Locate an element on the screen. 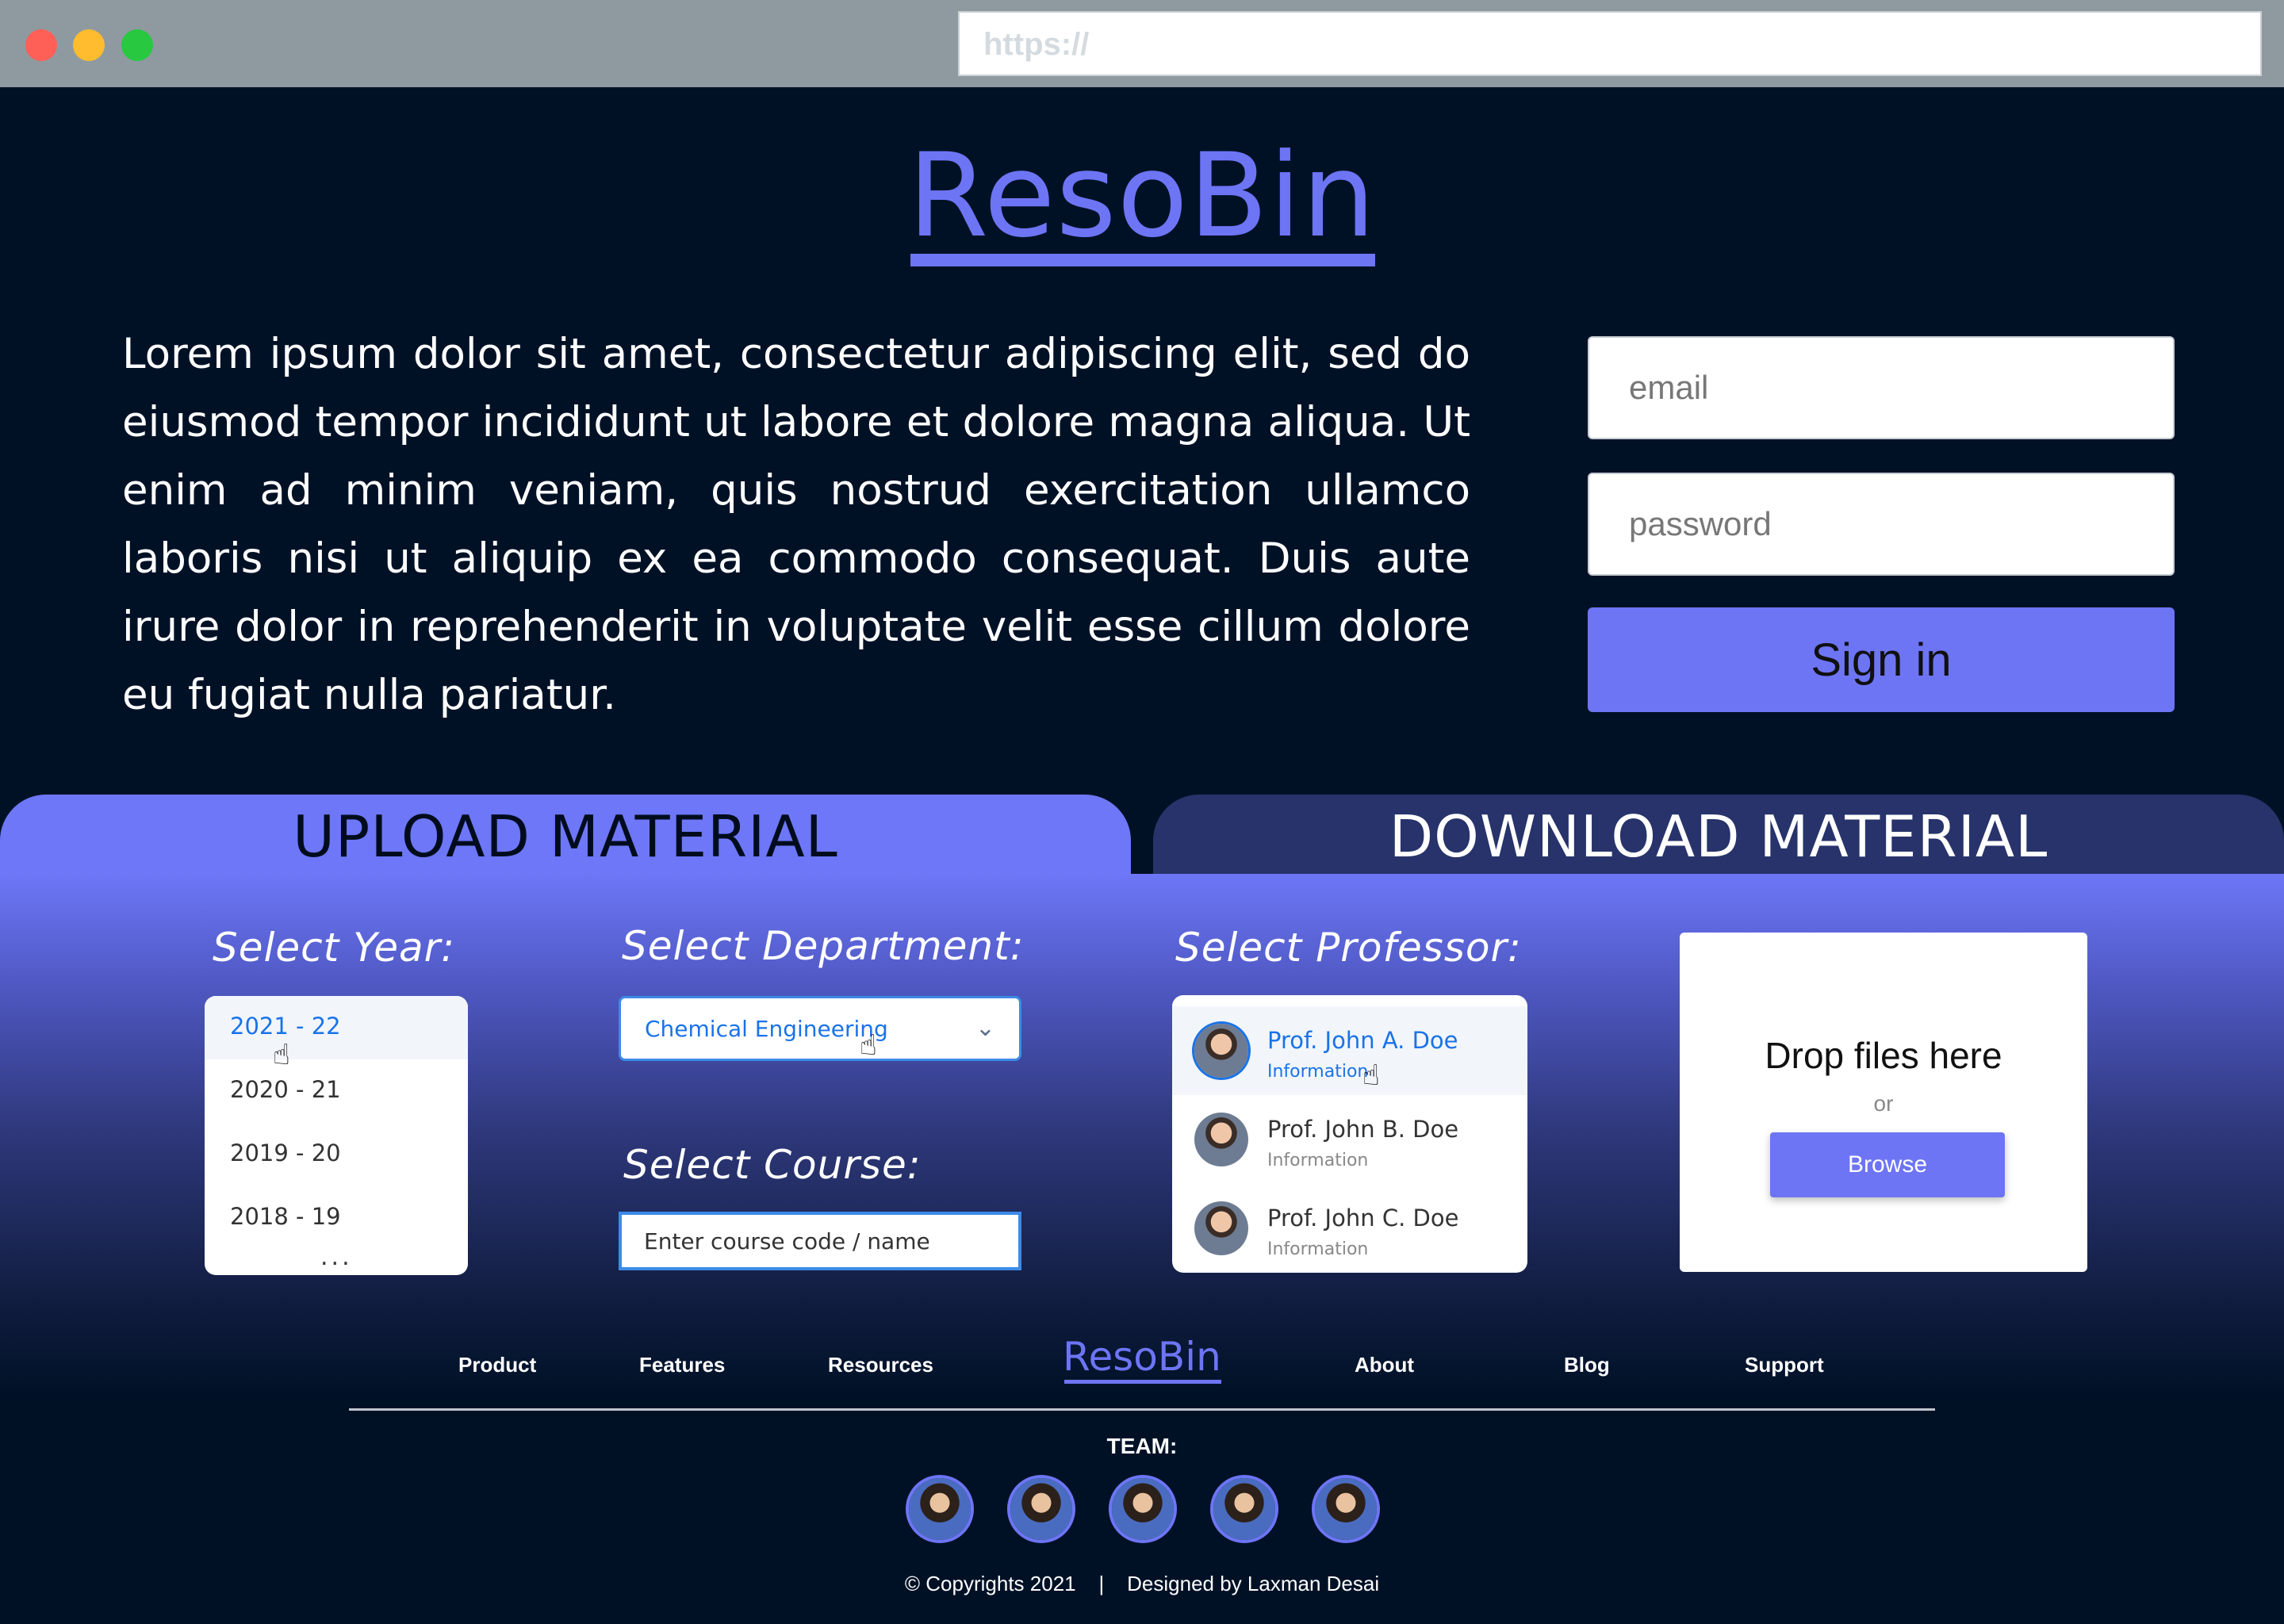  drop-files-title: Drop files here is located at coordinates (1883, 1055).